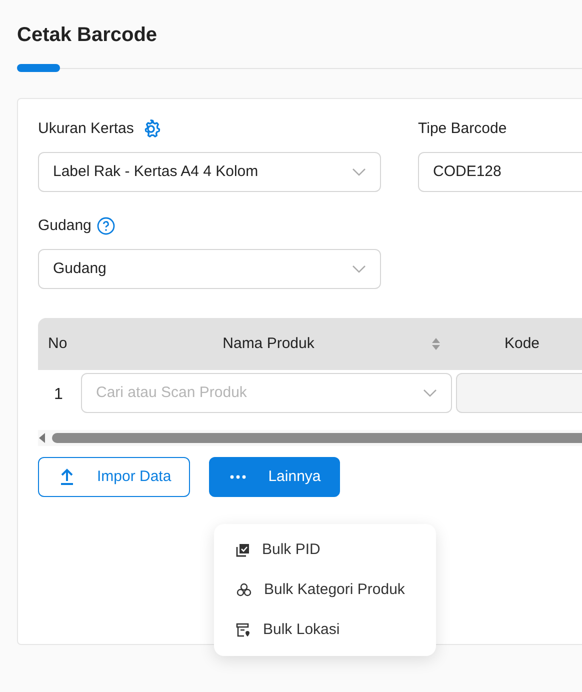 Image resolution: width=582 pixels, height=692 pixels. I want to click on menu-item: Bulk Lokasi, so click(325, 630).